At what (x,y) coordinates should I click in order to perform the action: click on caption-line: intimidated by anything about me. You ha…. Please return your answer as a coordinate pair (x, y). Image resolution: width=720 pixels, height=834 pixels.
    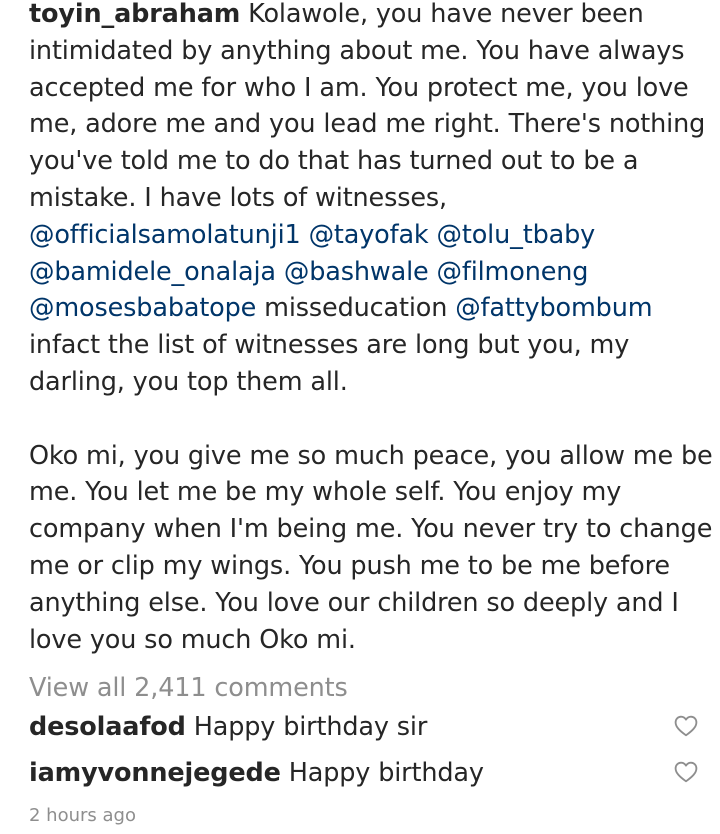
    Looking at the image, I should click on (357, 50).